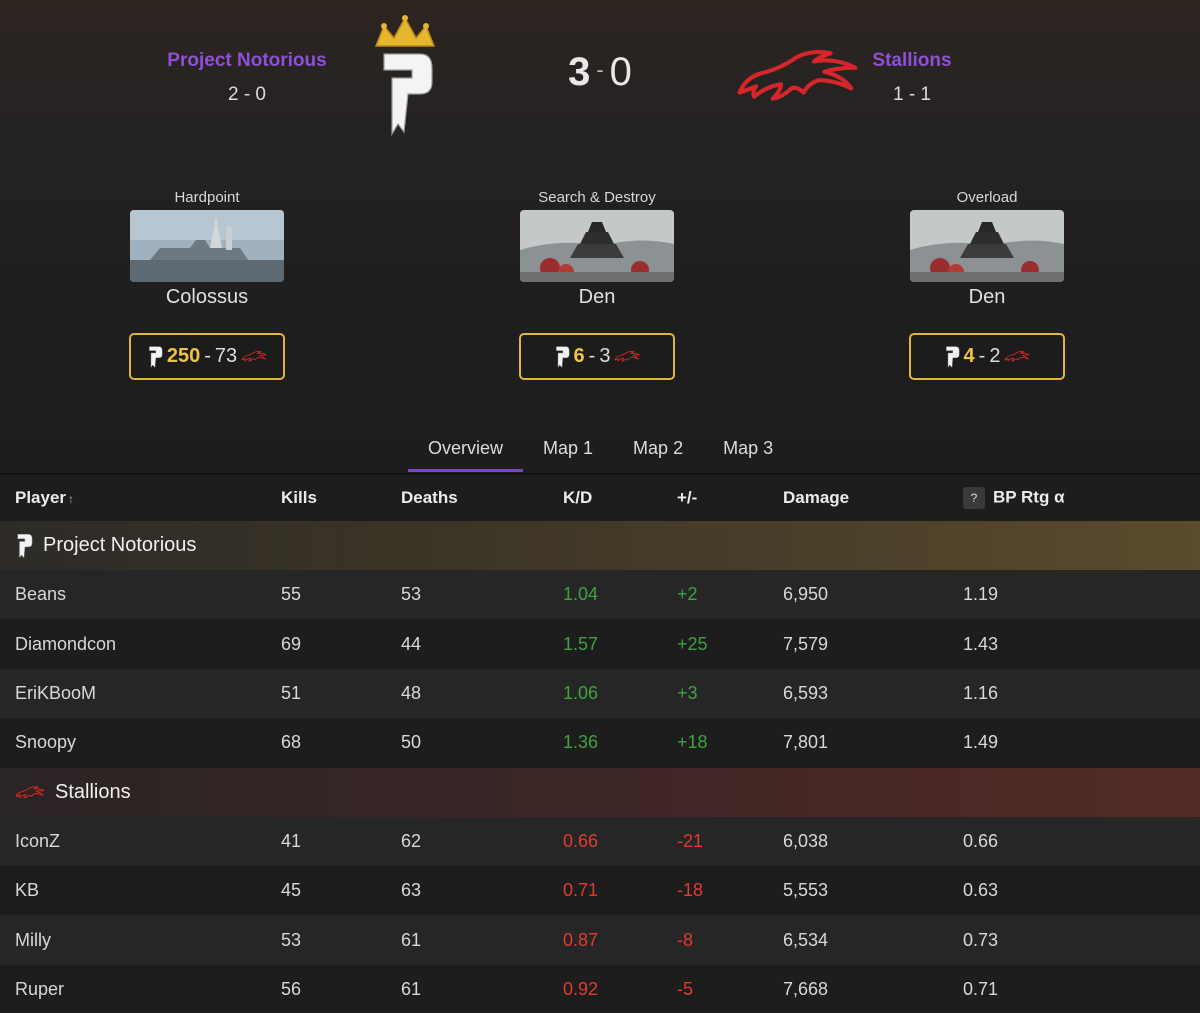 Image resolution: width=1200 pixels, height=1013 pixels. I want to click on player-name: Snoopy, so click(45, 742).